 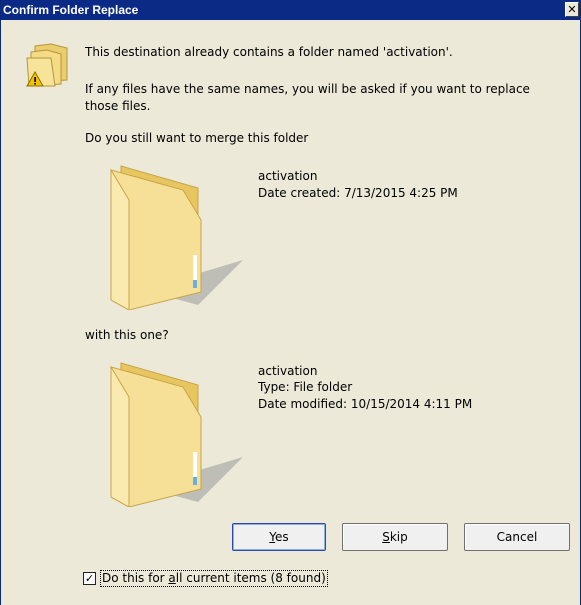 I want to click on cancel-button: Cancel, so click(x=517, y=537).